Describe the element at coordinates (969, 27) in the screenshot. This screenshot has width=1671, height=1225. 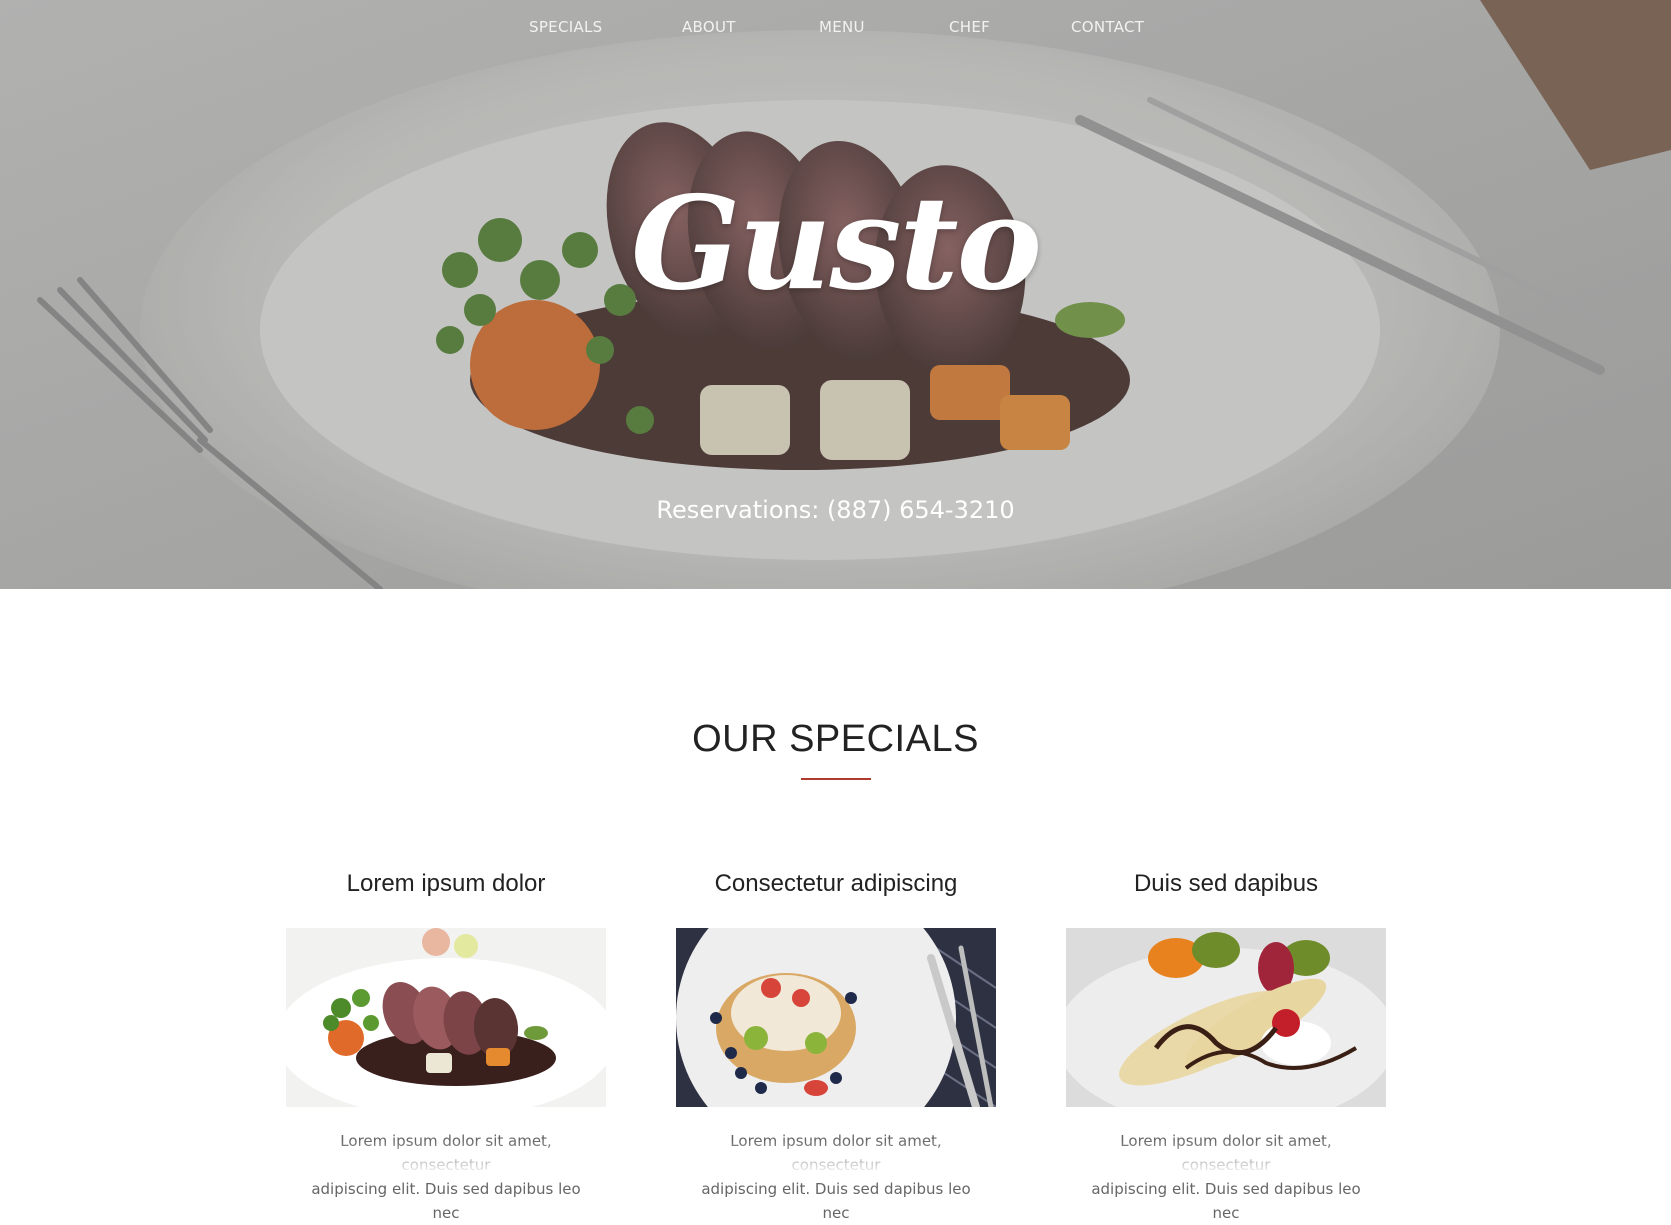
I see `nav-chef: CHEF` at that location.